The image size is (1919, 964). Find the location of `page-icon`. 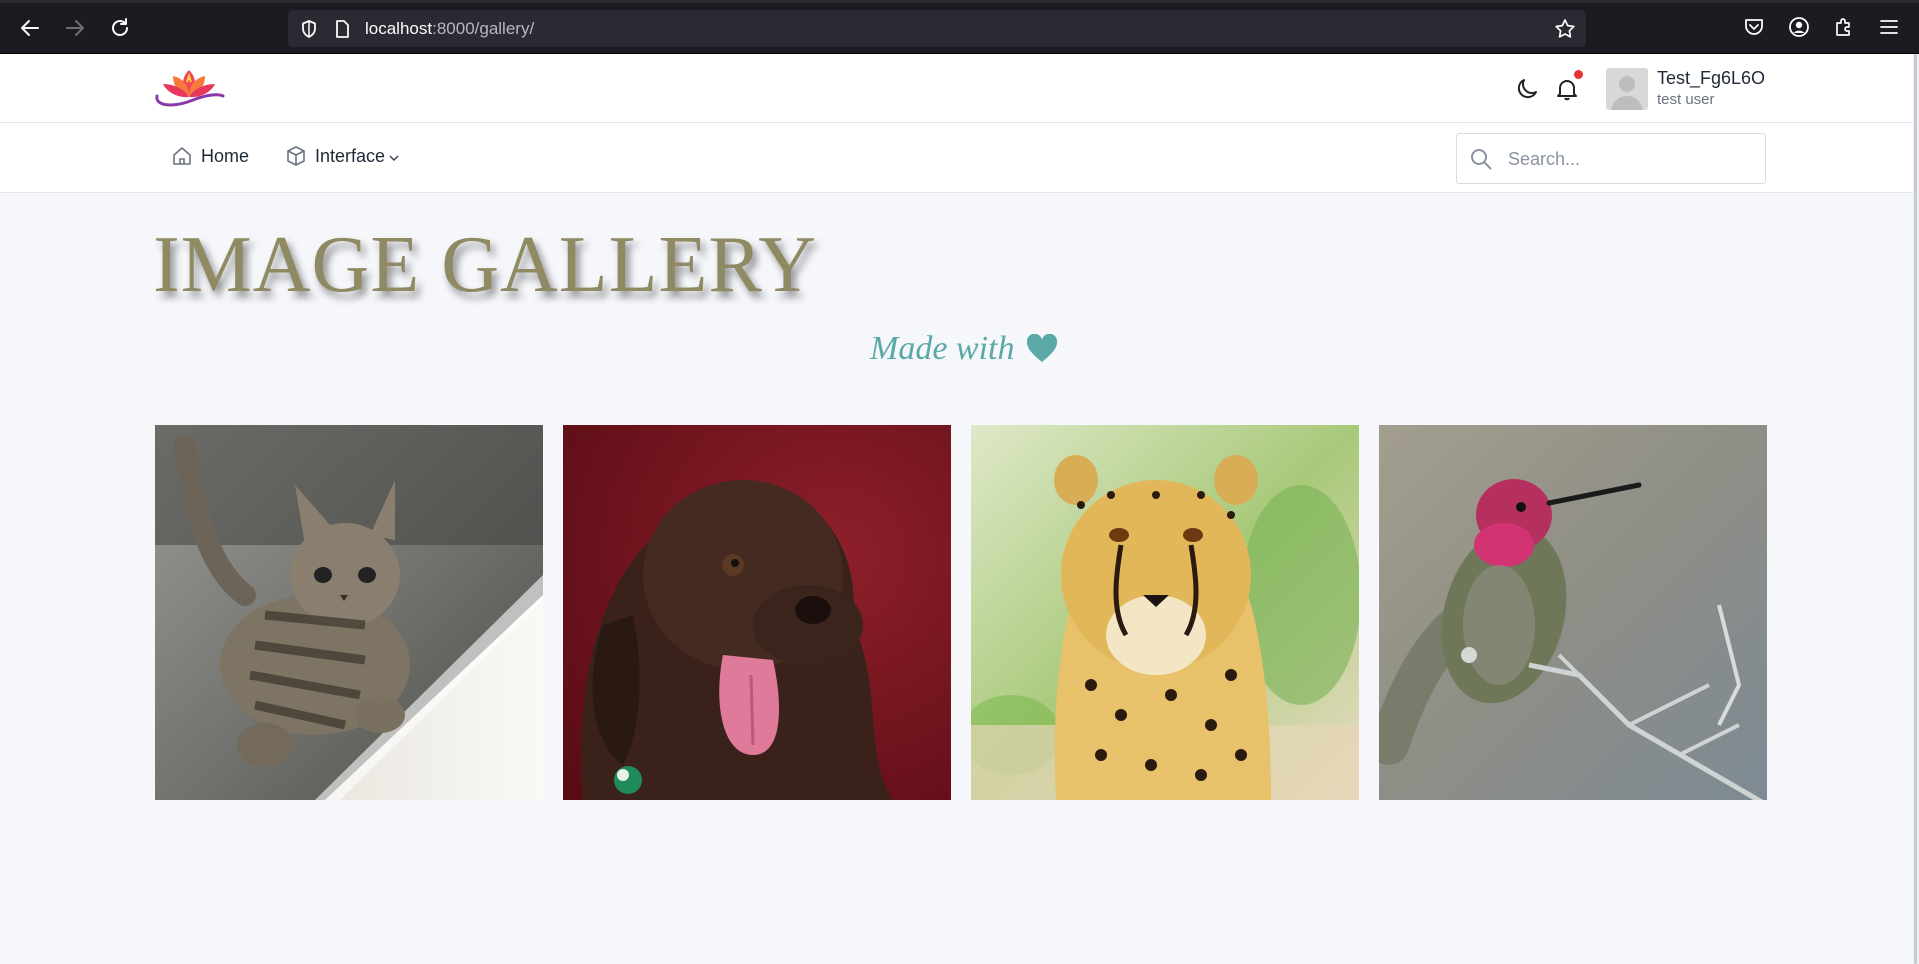

page-icon is located at coordinates (342, 29).